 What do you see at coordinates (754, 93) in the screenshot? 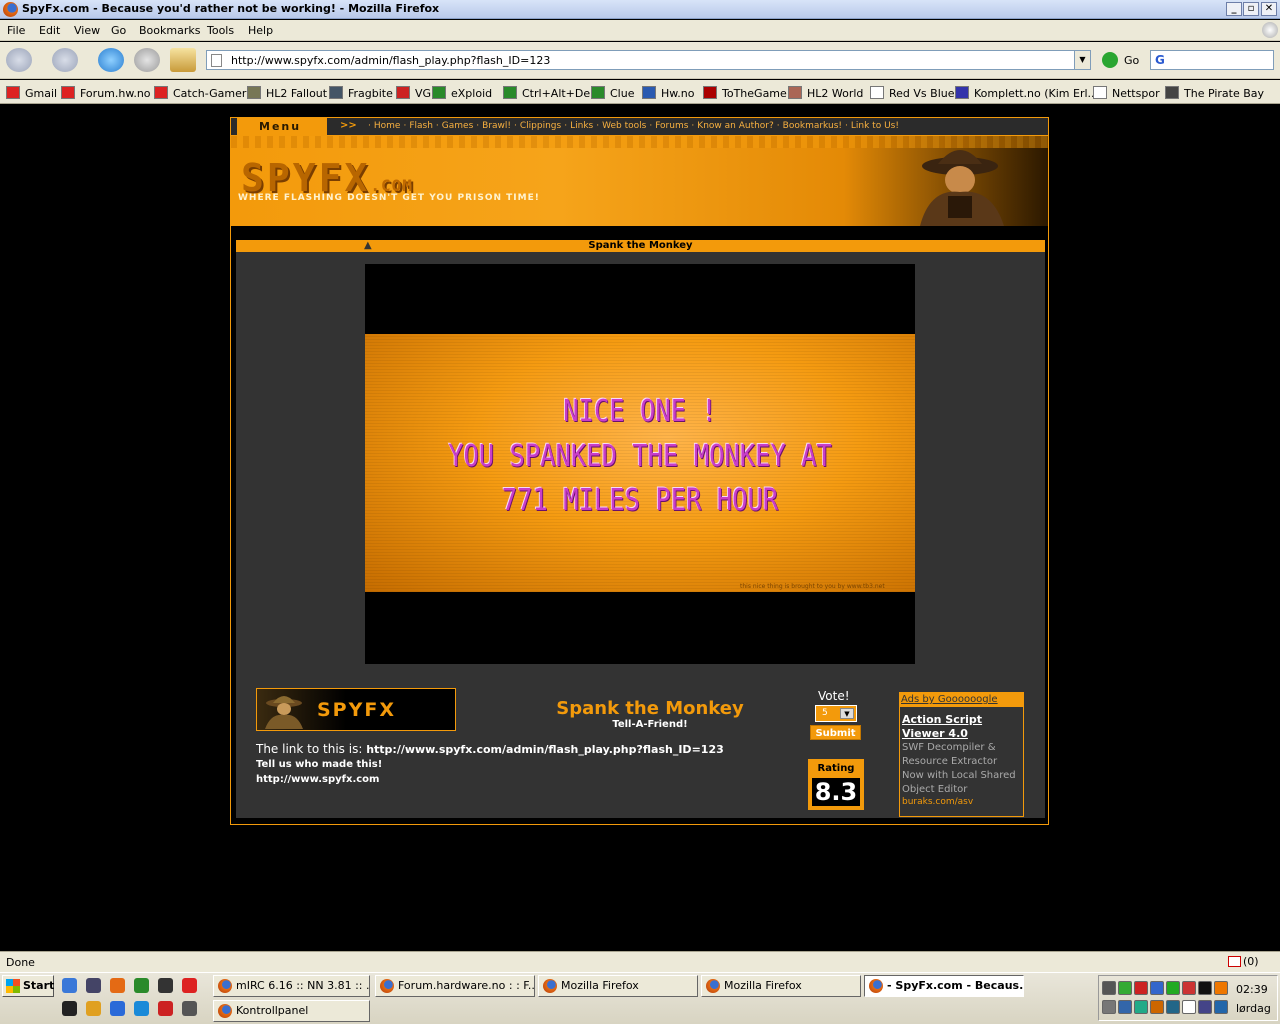
I see `bookmark-item: ToTheGame` at bounding box center [754, 93].